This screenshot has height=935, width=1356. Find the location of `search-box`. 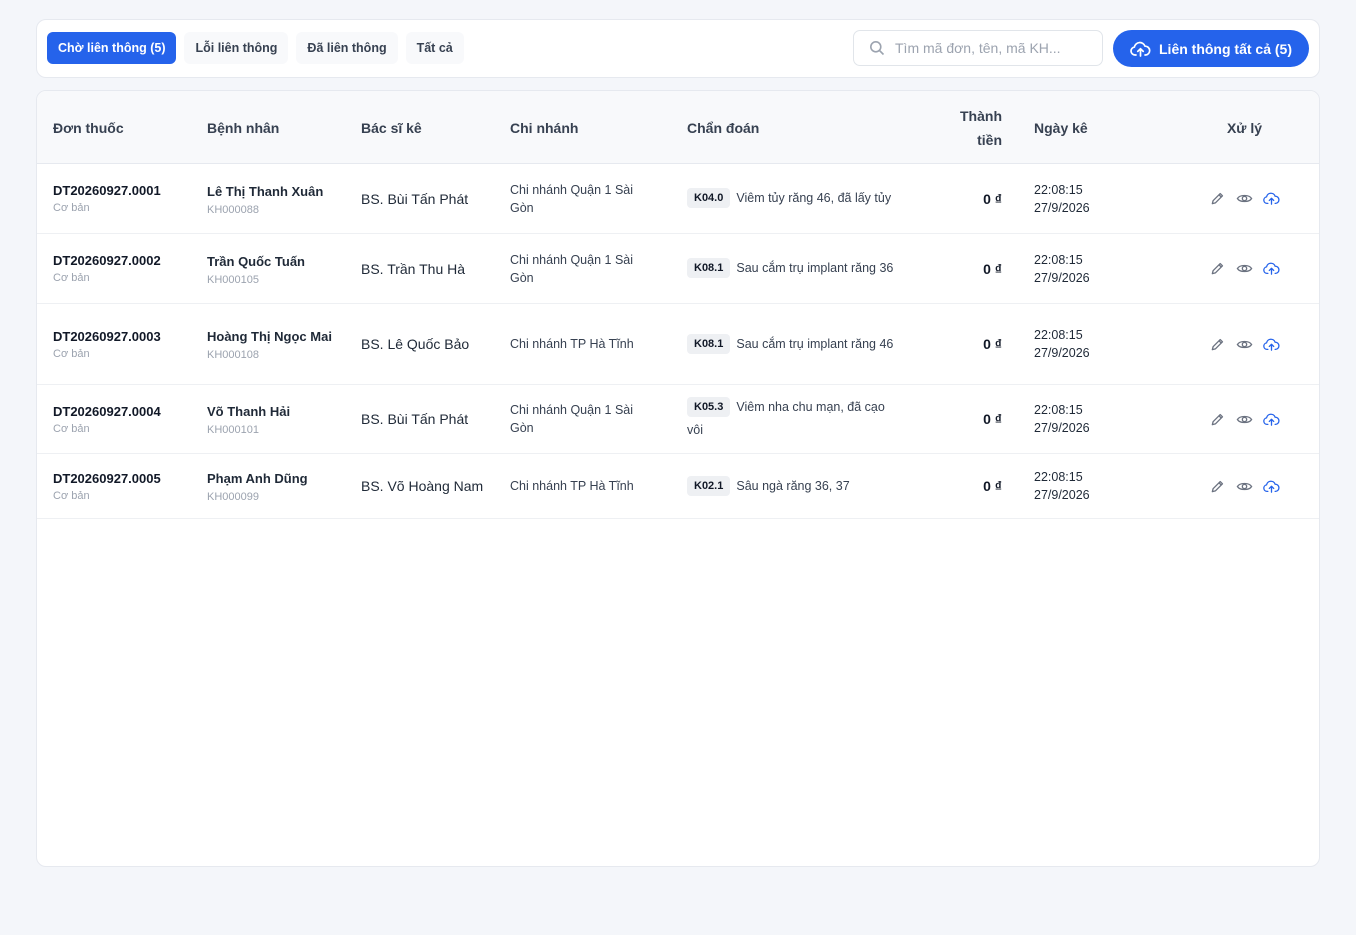

search-box is located at coordinates (978, 48).